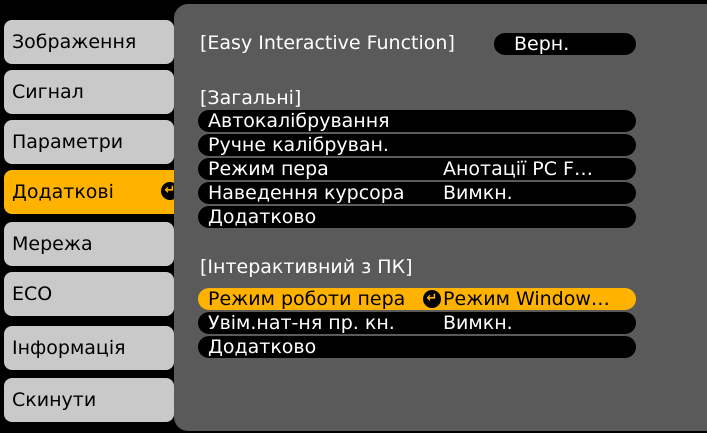  Describe the element at coordinates (48, 92) in the screenshot. I see `tab-label: Сигнал` at that location.